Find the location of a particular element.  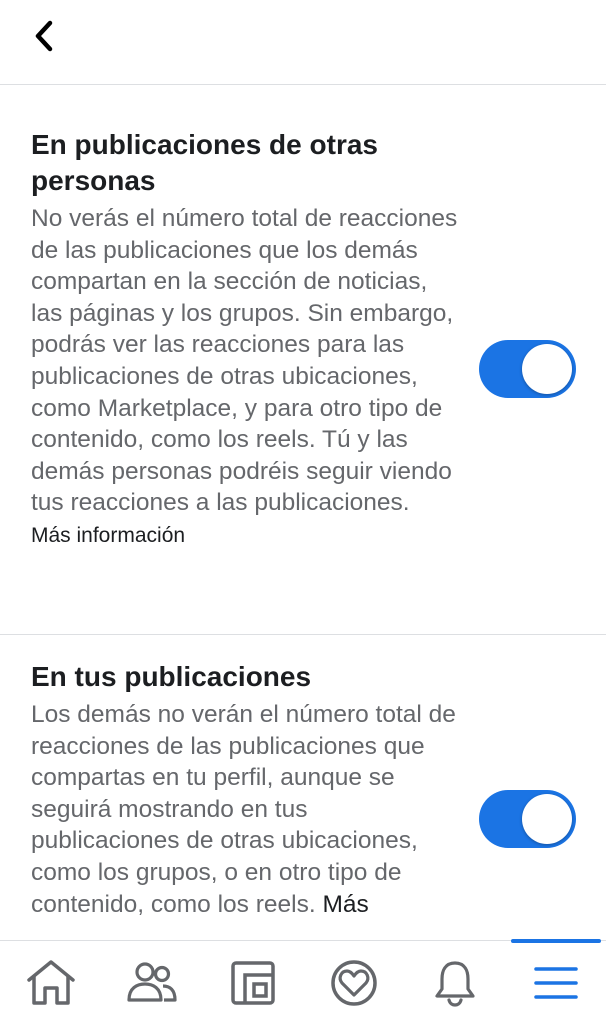

tab-feeds is located at coordinates (252, 983).